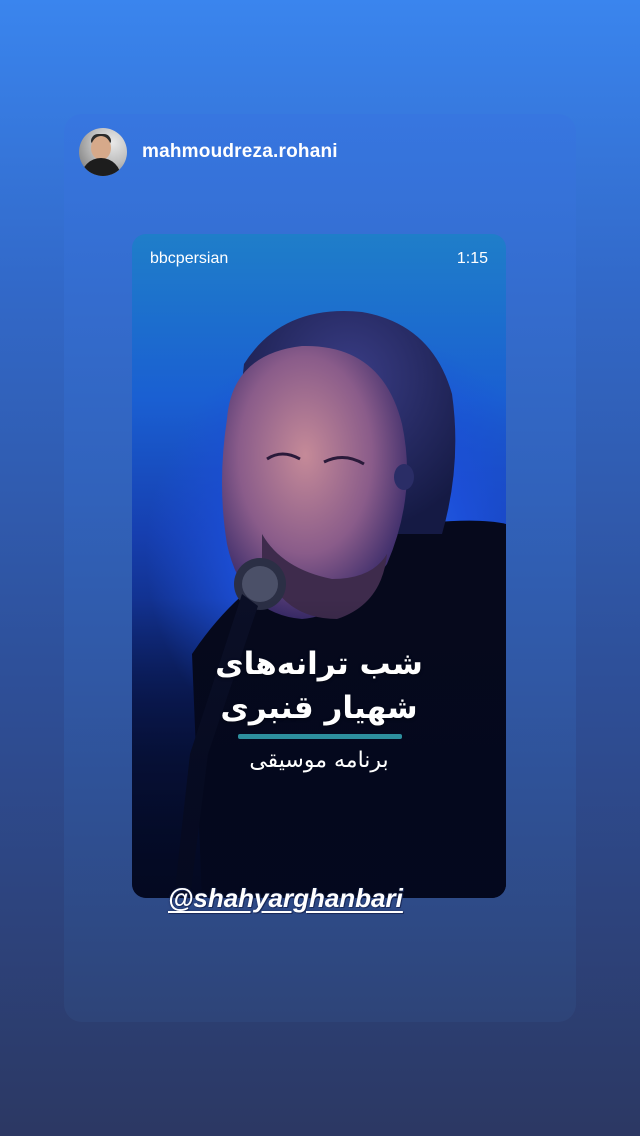  Describe the element at coordinates (320, 736) in the screenshot. I see `title-divider` at that location.